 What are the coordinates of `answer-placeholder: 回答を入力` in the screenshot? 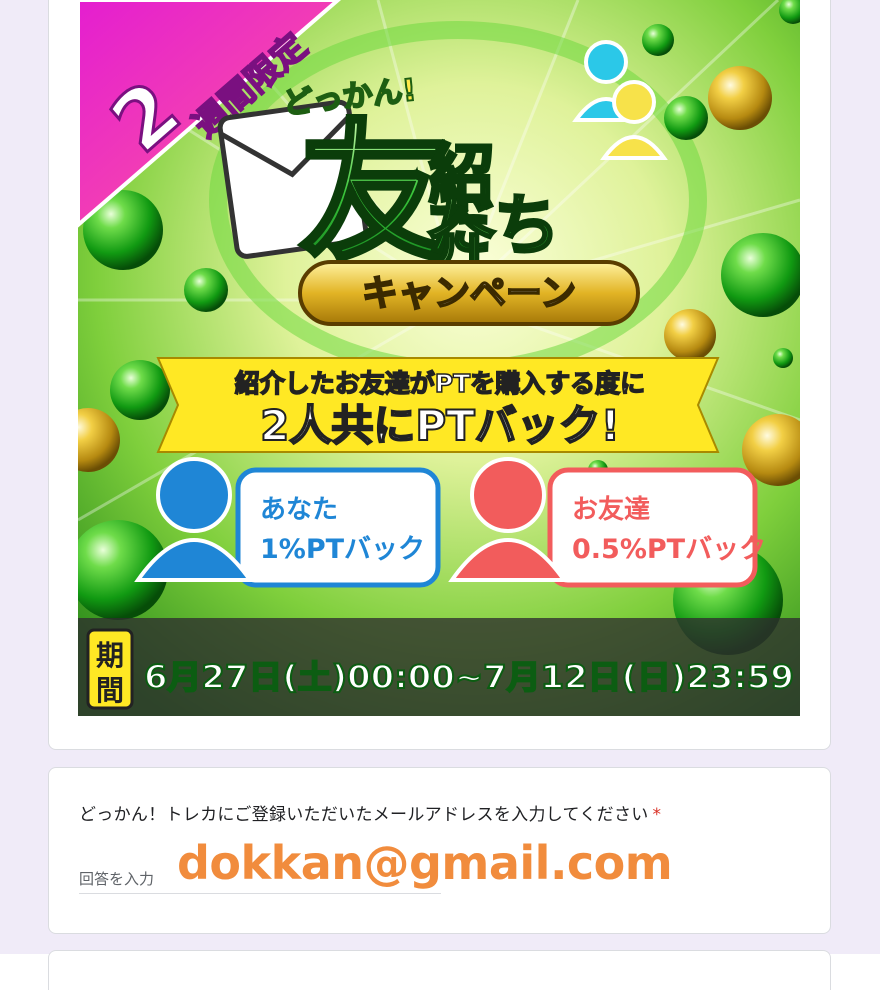 It's located at (116, 878).